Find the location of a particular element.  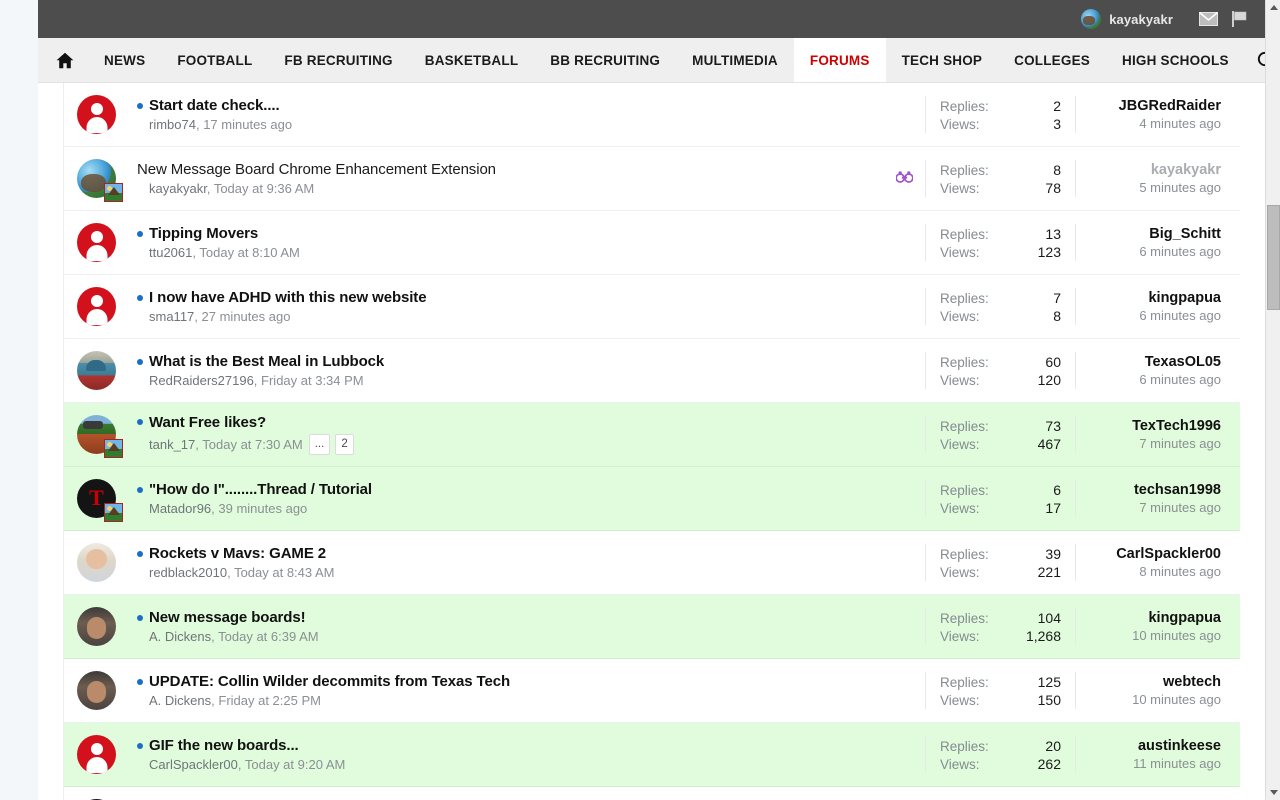

views-count: 150 is located at coordinates (1049, 699).